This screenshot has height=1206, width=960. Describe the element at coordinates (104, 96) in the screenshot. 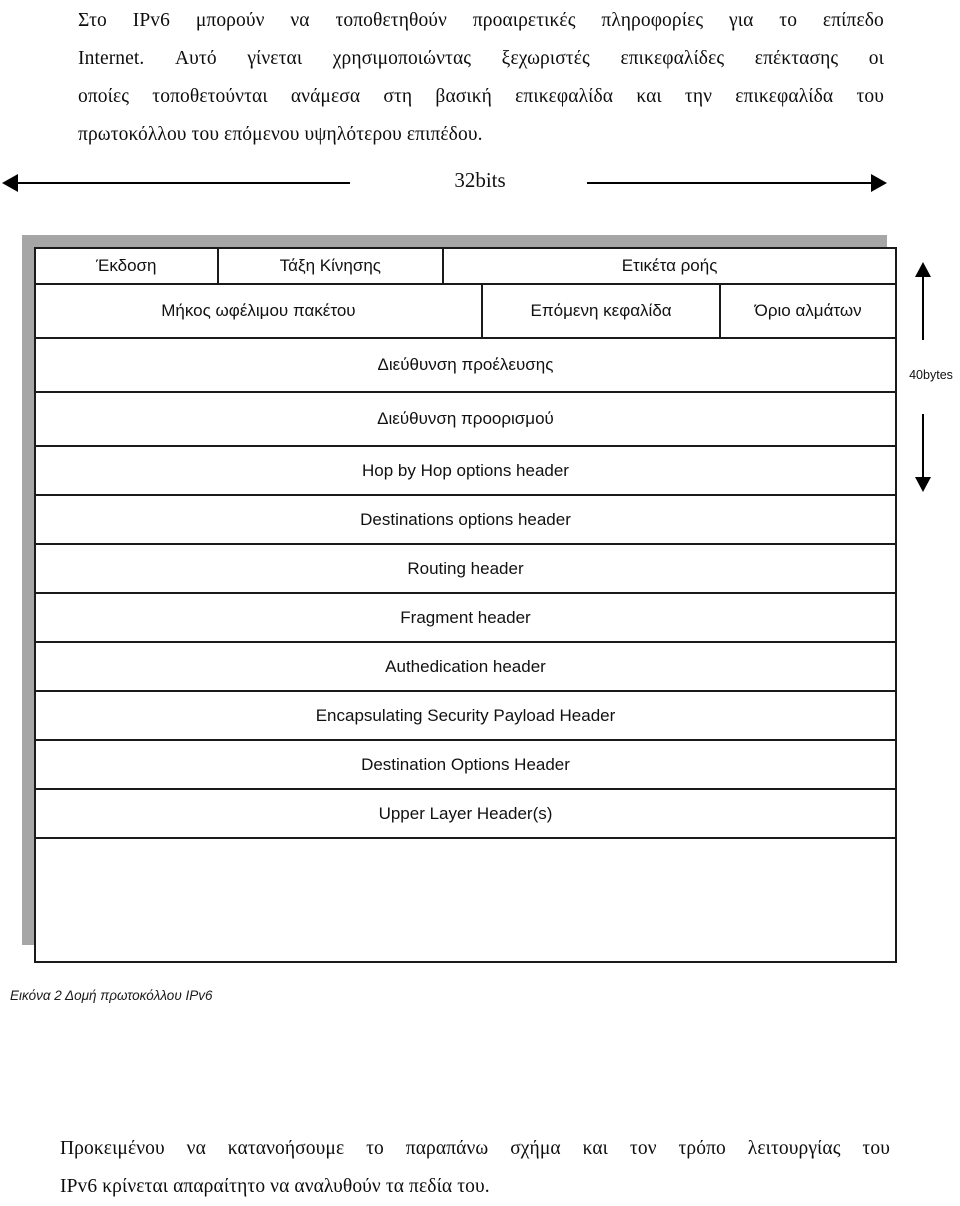

I see `word: οποίες` at that location.